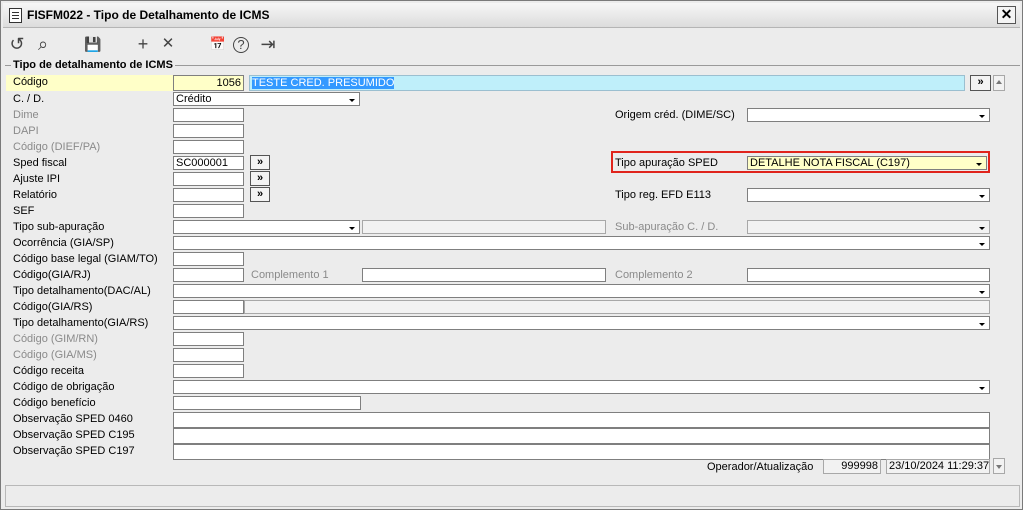 The image size is (1023, 510). I want to click on codigo-diefpa-label: Código (DIEF/PA), so click(57, 147).